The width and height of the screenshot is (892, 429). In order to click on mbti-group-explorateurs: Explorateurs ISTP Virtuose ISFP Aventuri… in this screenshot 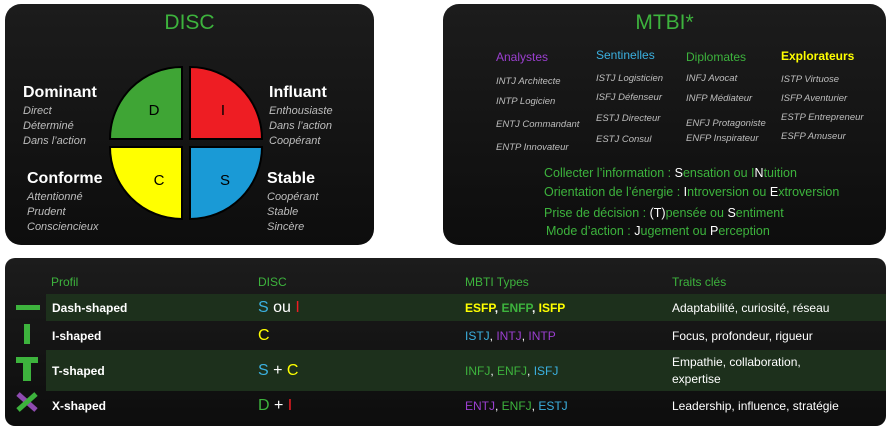, I will do `click(822, 95)`.